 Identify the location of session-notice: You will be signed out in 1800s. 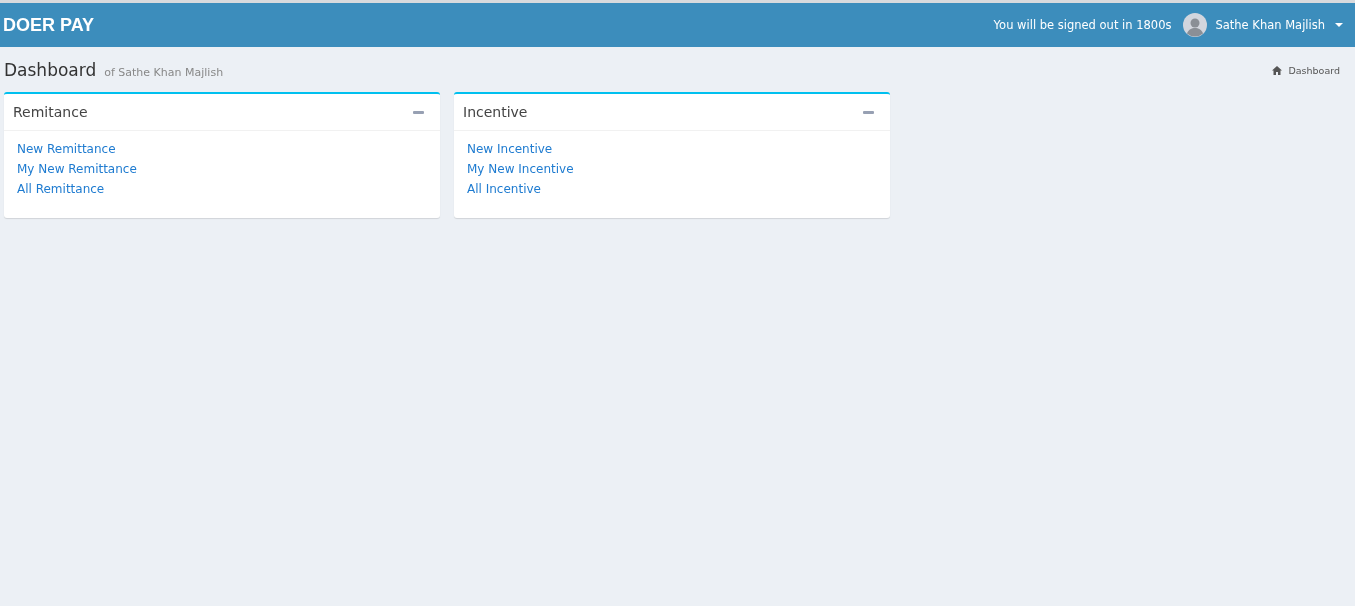
(1082, 25).